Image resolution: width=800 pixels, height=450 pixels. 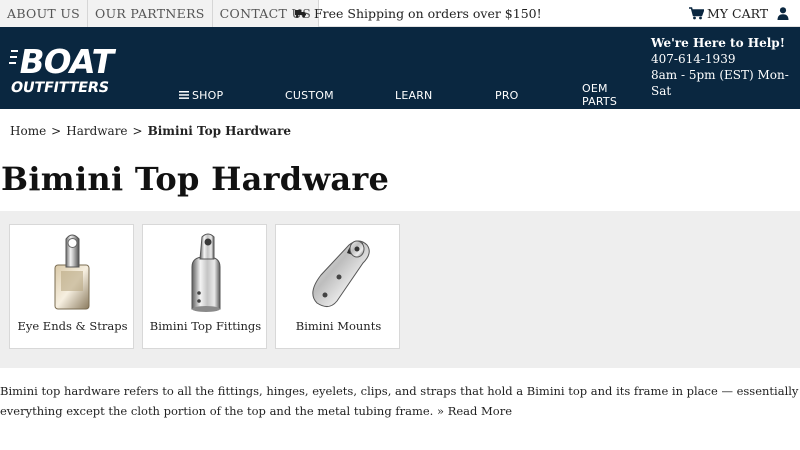 What do you see at coordinates (208, 95) in the screenshot?
I see `nav-shop-label: SHOP` at bounding box center [208, 95].